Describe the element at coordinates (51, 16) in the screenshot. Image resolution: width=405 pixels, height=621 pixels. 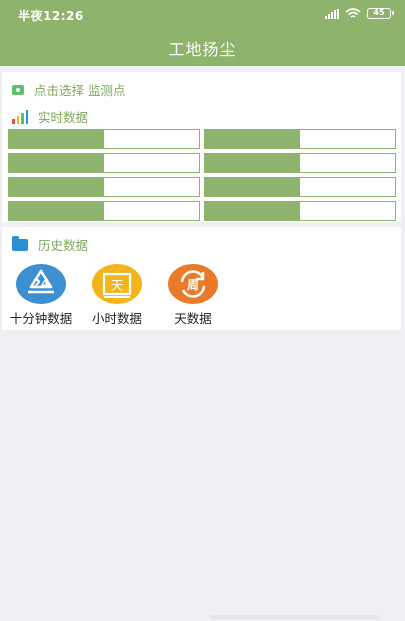
I see `status-time: 半夜12:26` at that location.